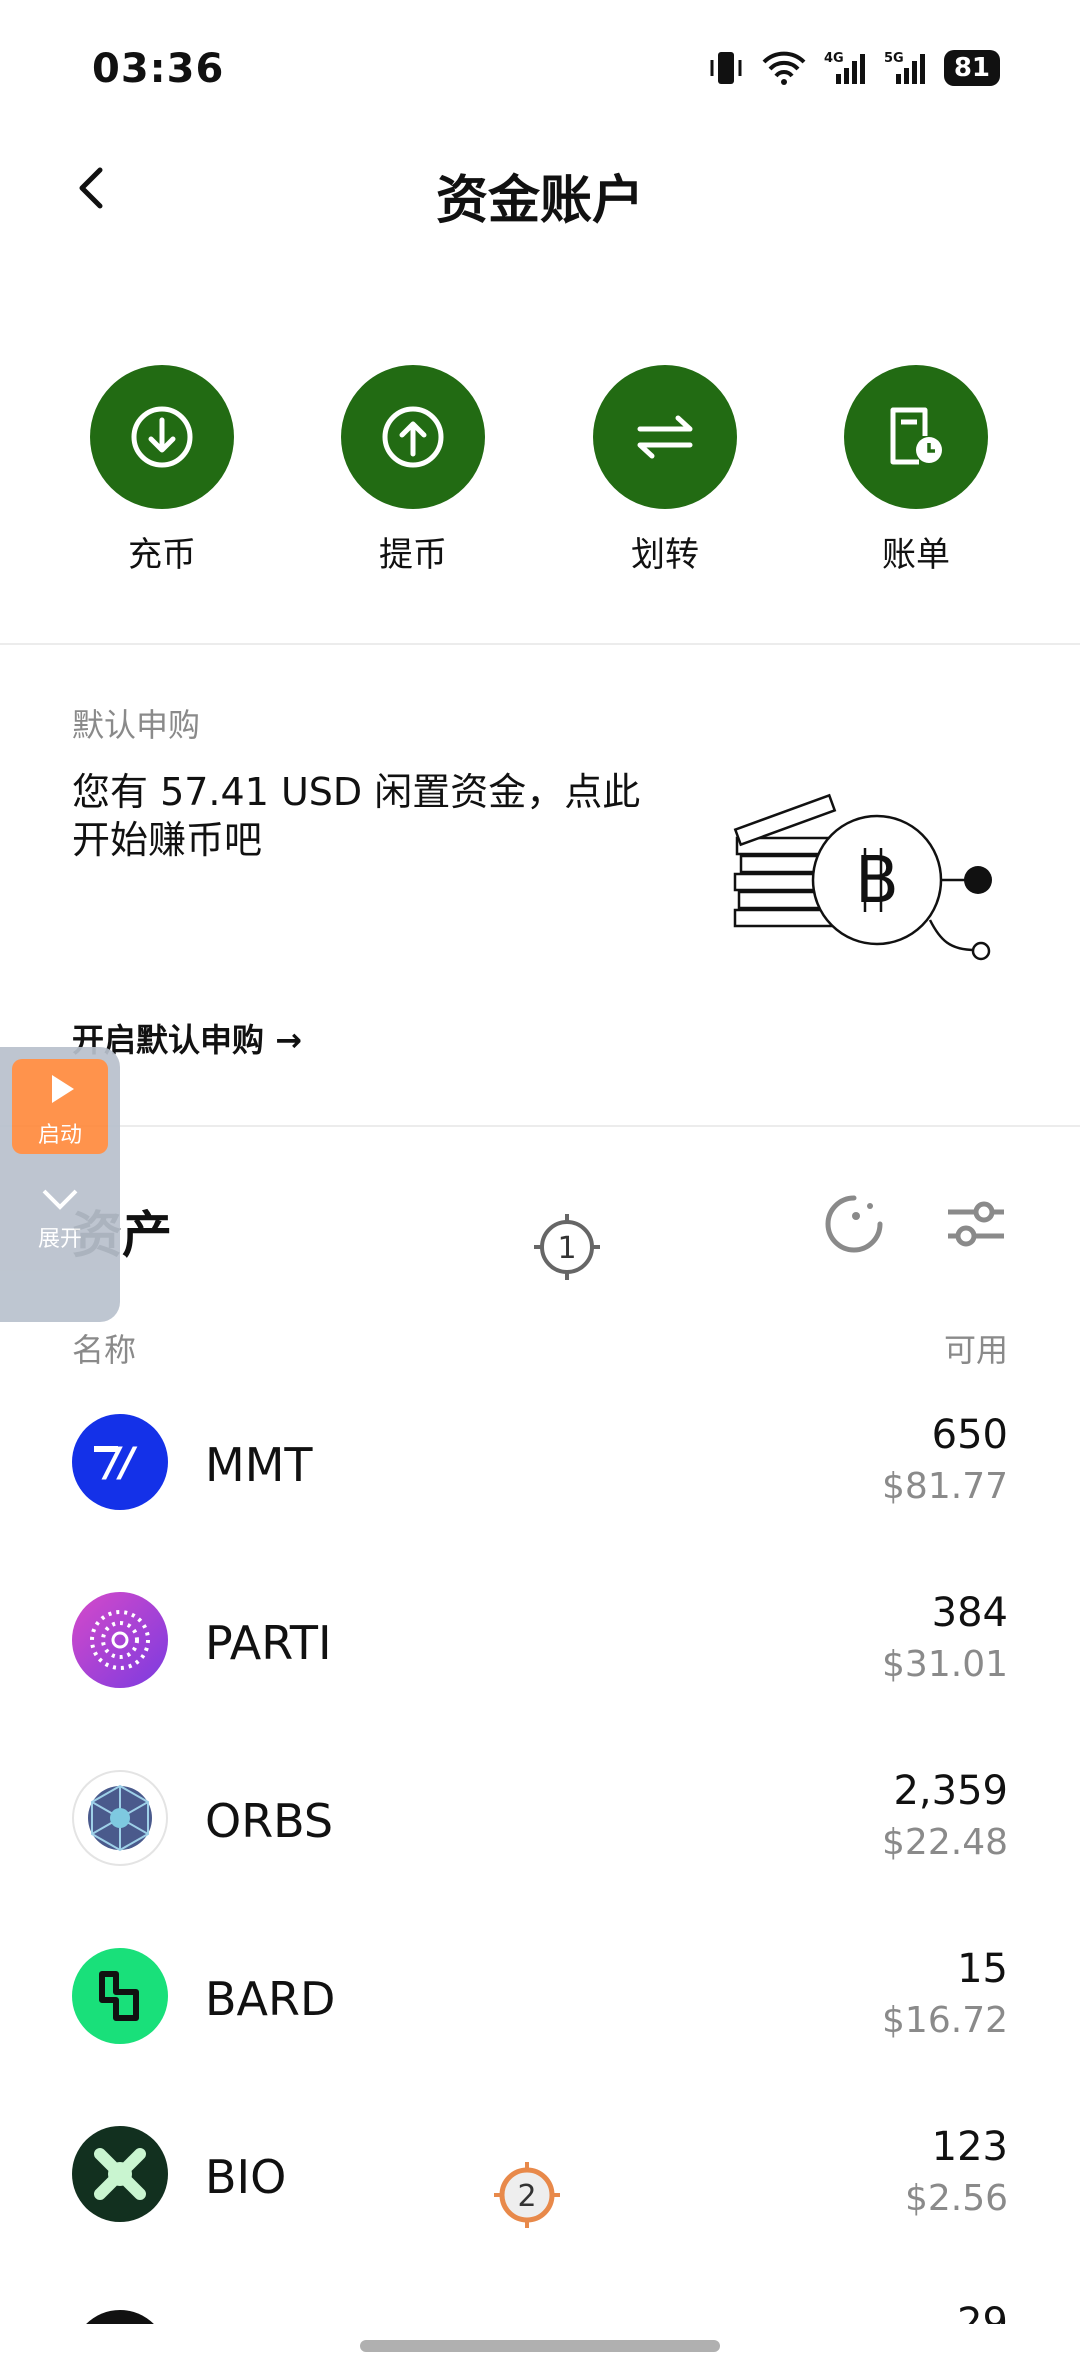 Image resolution: width=1080 pixels, height=2373 pixels. What do you see at coordinates (540, 1831) in the screenshot?
I see `asset-row-orbs: ORBS 2,359 $22.48` at bounding box center [540, 1831].